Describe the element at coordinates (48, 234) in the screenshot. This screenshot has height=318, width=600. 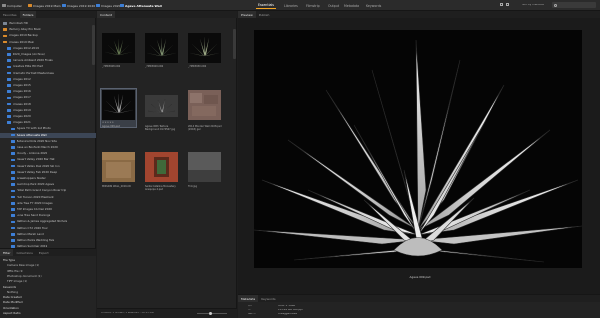
I see `folder-item: Nathan Marsh Land` at that location.